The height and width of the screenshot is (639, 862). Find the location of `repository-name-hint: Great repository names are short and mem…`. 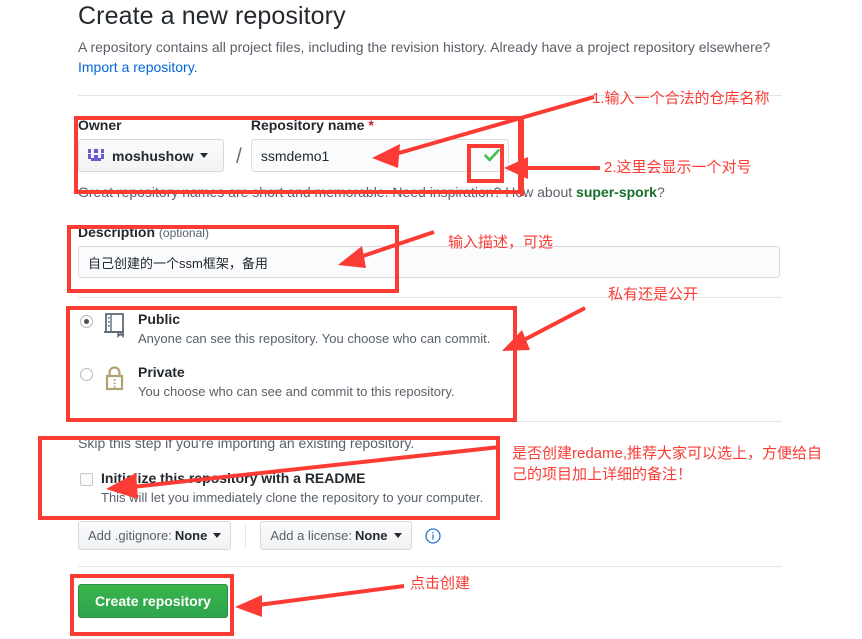

repository-name-hint: Great repository names are short and mem… is located at coordinates (430, 192).